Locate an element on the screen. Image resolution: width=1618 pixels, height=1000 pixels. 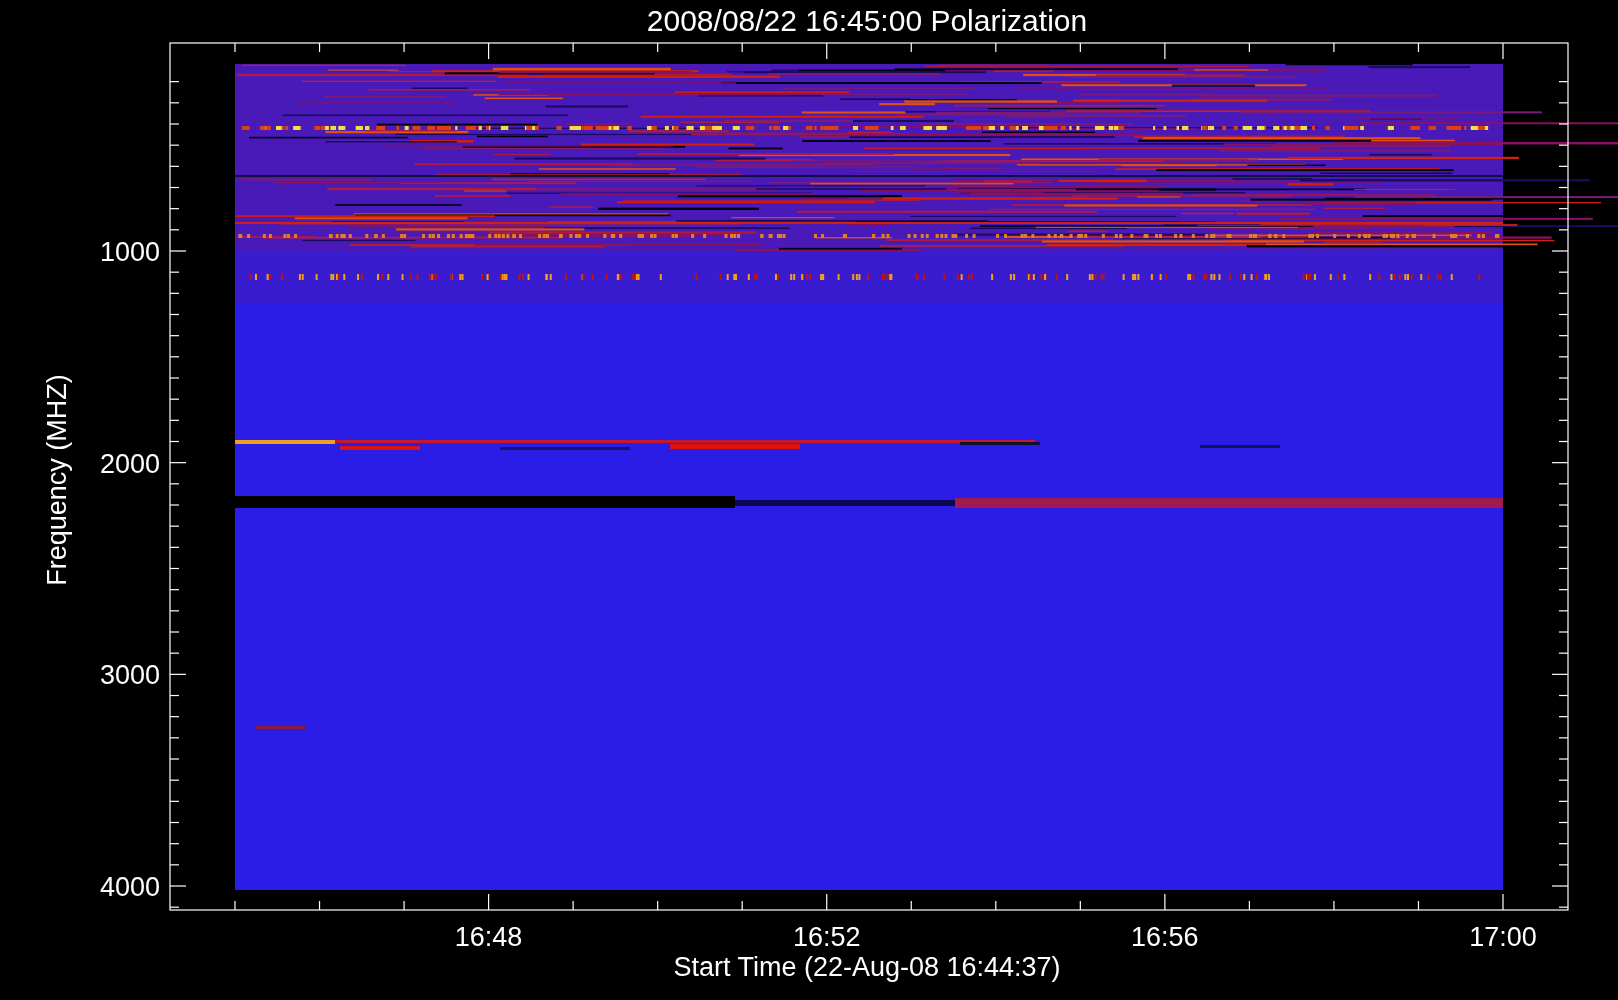
y-tick-label: 1000 is located at coordinates (129, 252).